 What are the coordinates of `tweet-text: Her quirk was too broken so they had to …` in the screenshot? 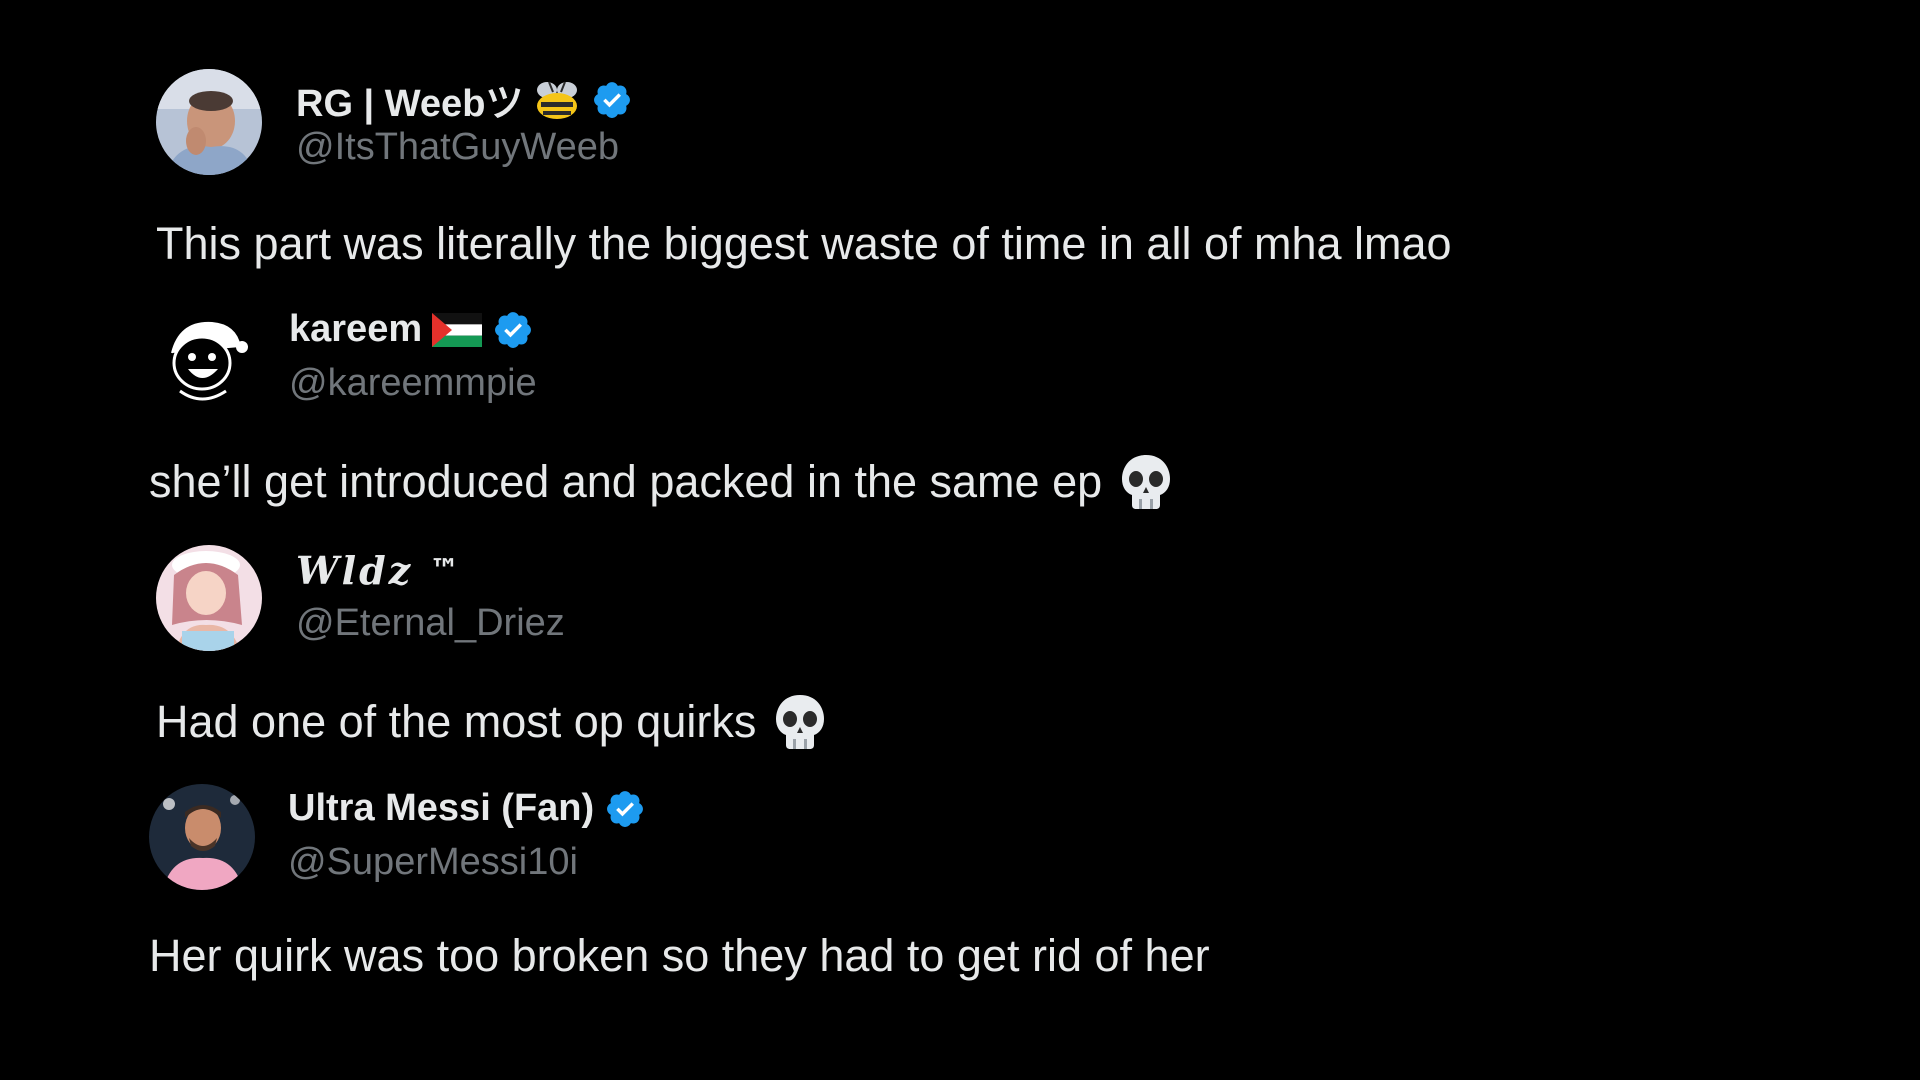 It's located at (679, 956).